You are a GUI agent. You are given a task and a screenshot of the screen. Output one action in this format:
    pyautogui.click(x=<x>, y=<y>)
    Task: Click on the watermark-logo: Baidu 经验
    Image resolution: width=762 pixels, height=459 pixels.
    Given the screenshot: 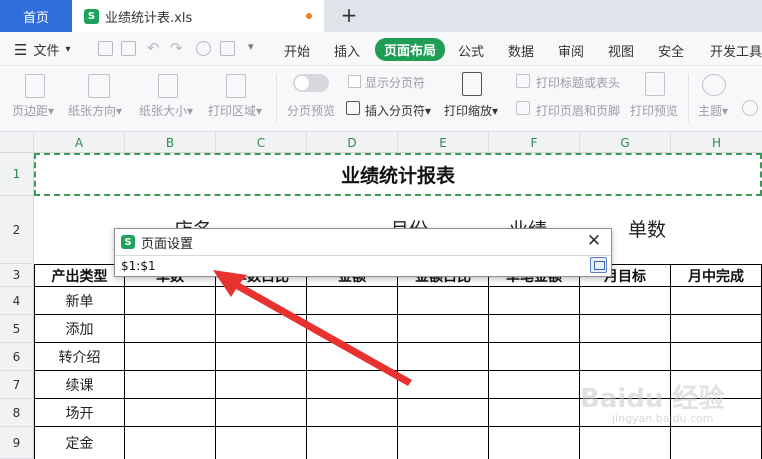 What is the action you would take?
    pyautogui.click(x=652, y=399)
    